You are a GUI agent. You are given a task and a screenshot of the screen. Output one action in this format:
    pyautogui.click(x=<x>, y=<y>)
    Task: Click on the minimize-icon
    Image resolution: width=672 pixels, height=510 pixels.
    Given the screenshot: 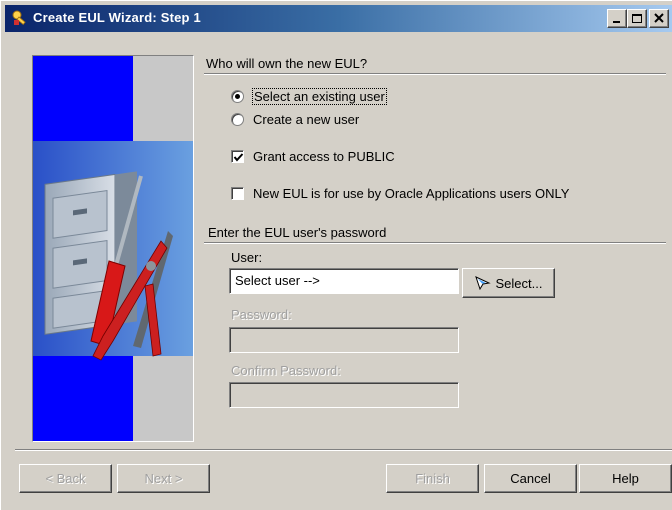 What is the action you would take?
    pyautogui.click(x=616, y=22)
    